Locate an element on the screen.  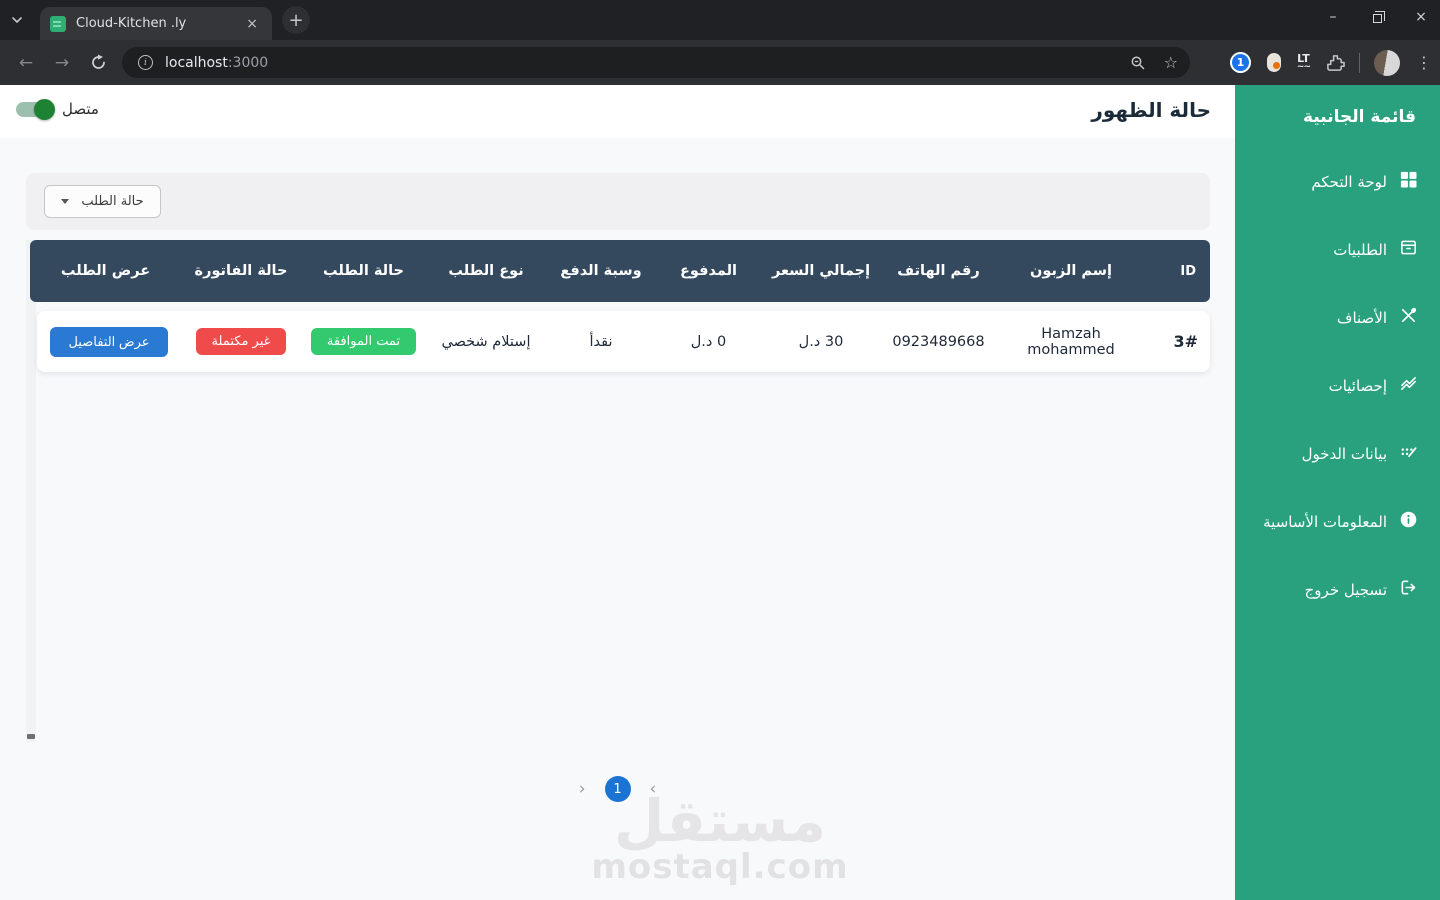
column-header-view-order: عرض الطلب is located at coordinates (105, 271).